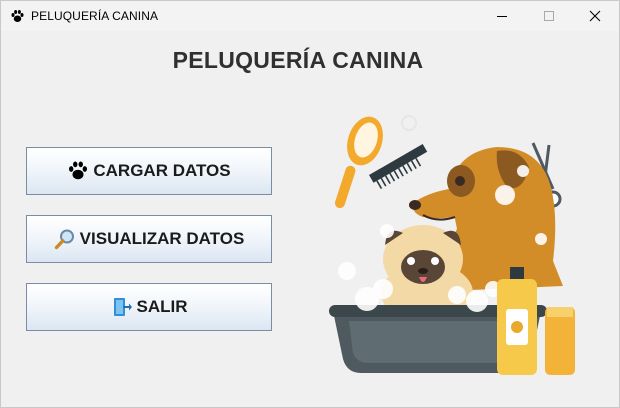 This screenshot has width=620, height=408. Describe the element at coordinates (64, 239) in the screenshot. I see `magnifier-icon` at that location.